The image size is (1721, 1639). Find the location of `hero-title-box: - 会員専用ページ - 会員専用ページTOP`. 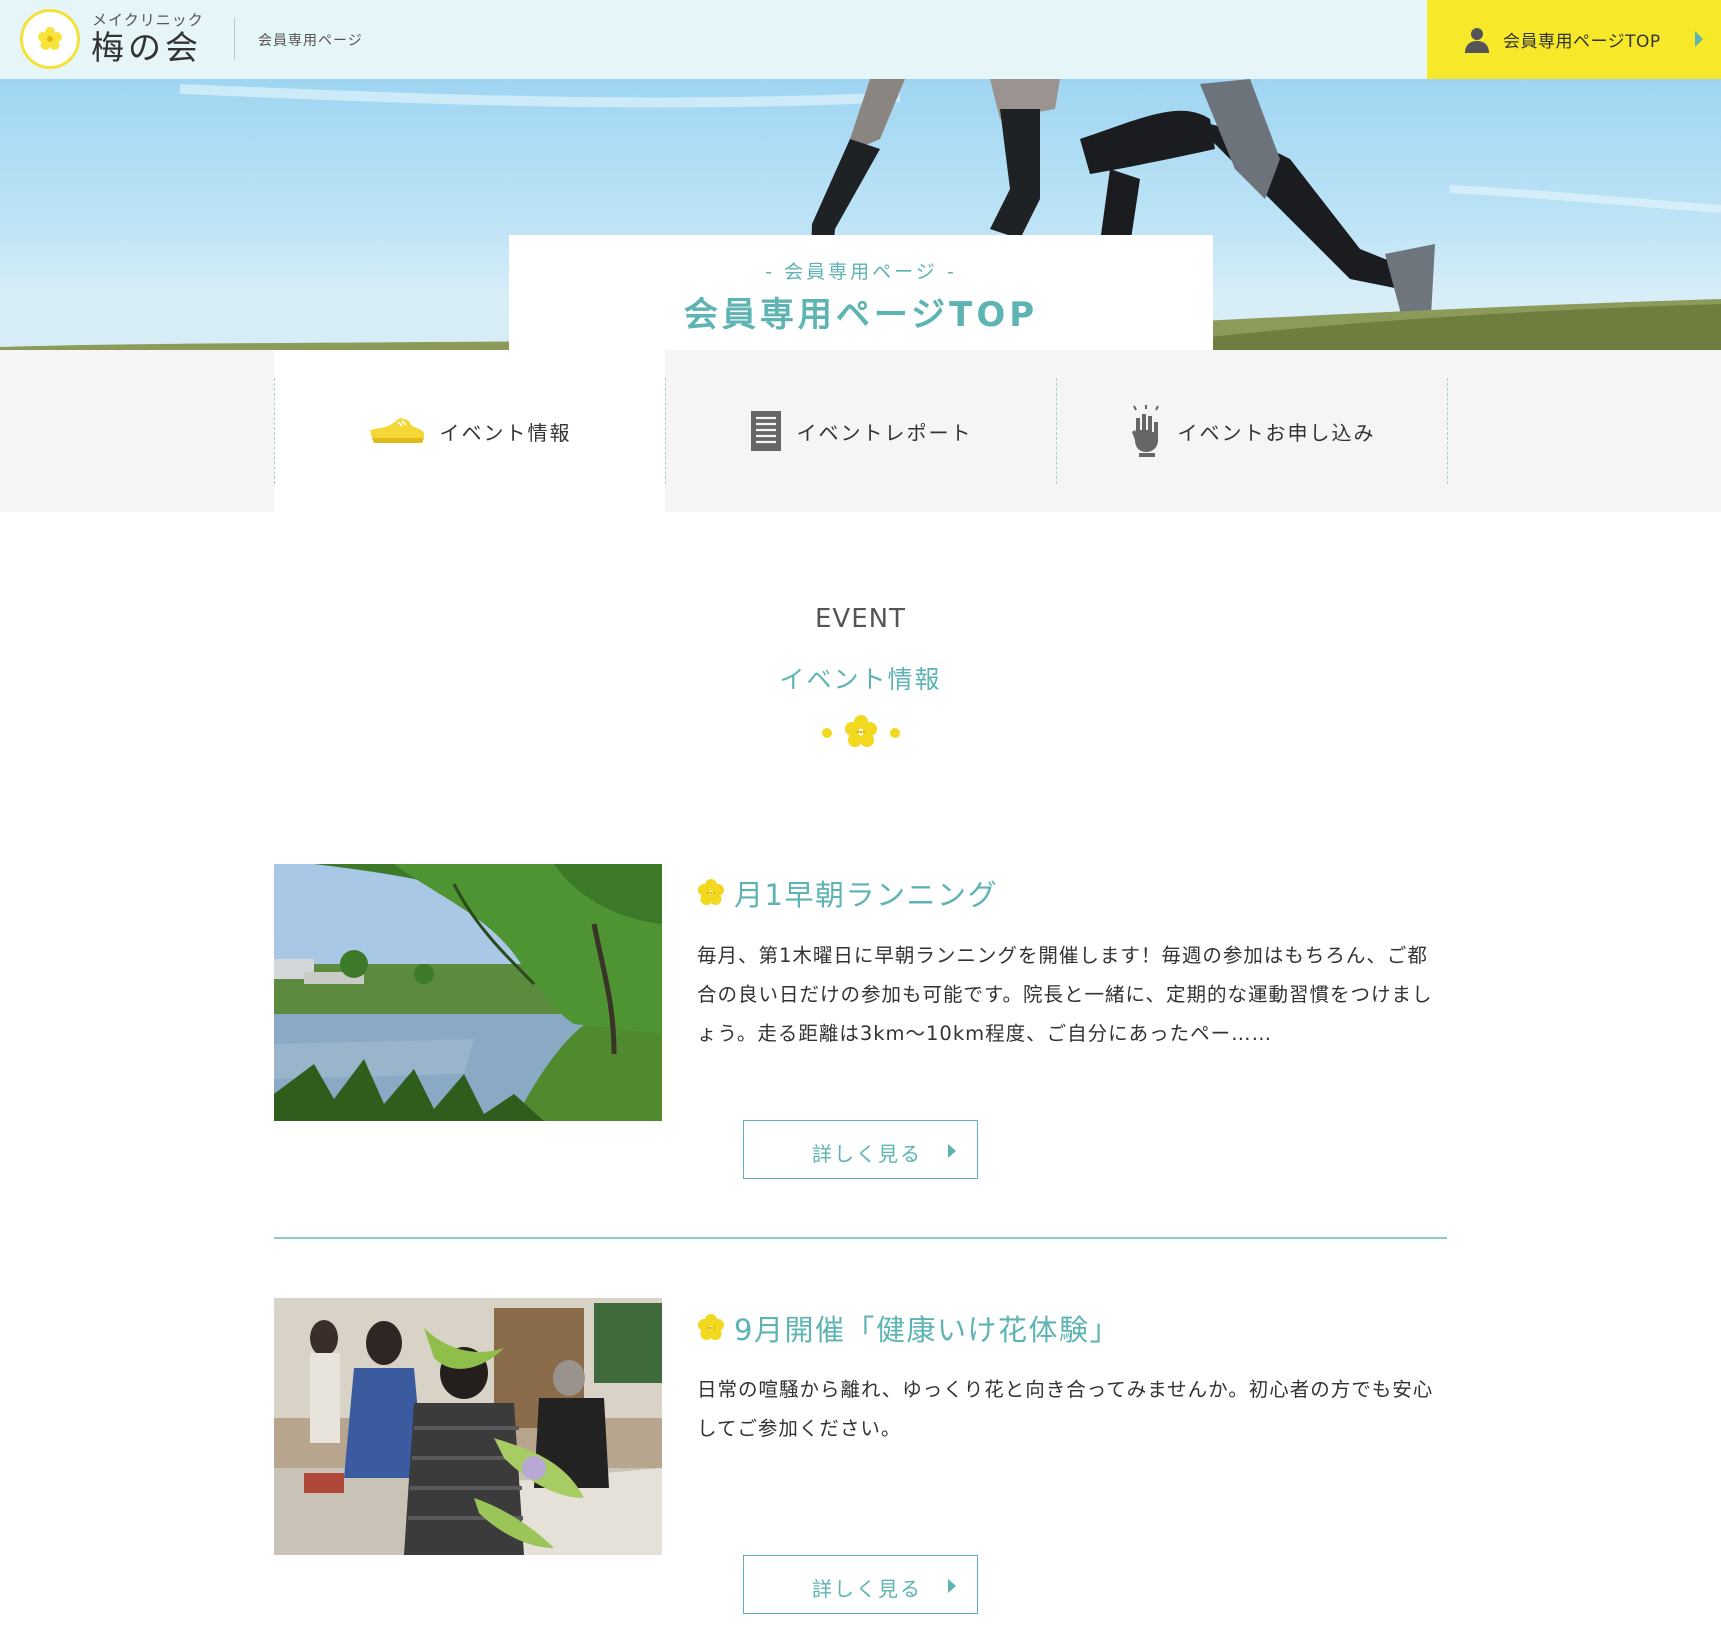

hero-title-box: - 会員専用ページ - 会員専用ページTOP is located at coordinates (861, 292).